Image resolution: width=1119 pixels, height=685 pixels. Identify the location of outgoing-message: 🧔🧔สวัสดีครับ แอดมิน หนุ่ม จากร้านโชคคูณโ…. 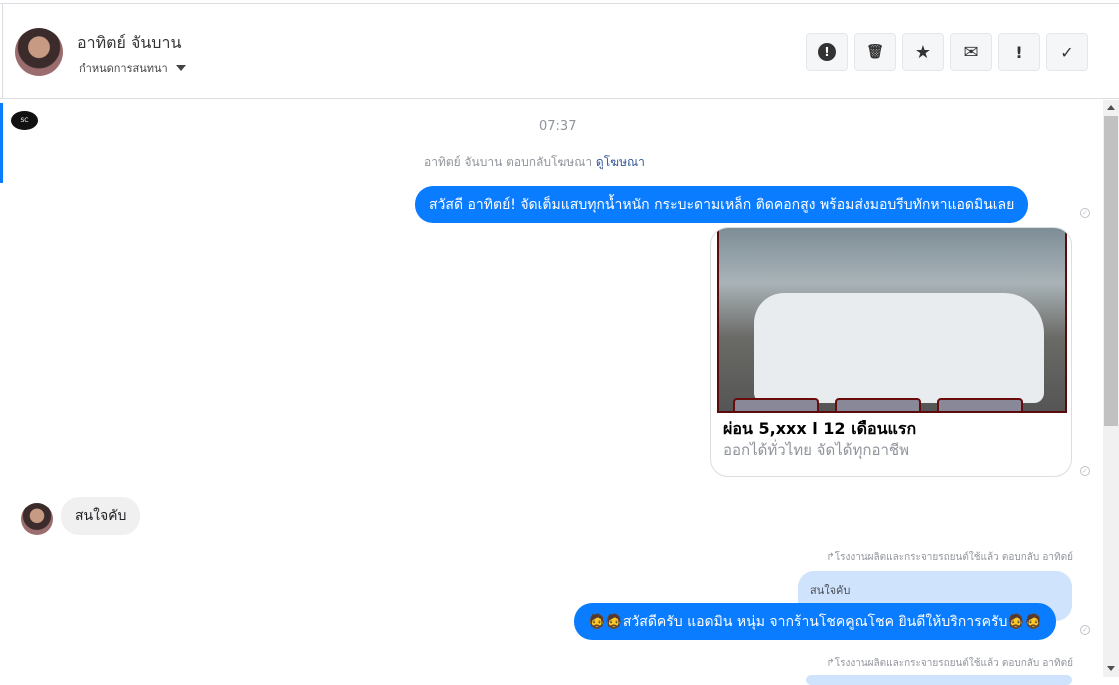
(815, 621).